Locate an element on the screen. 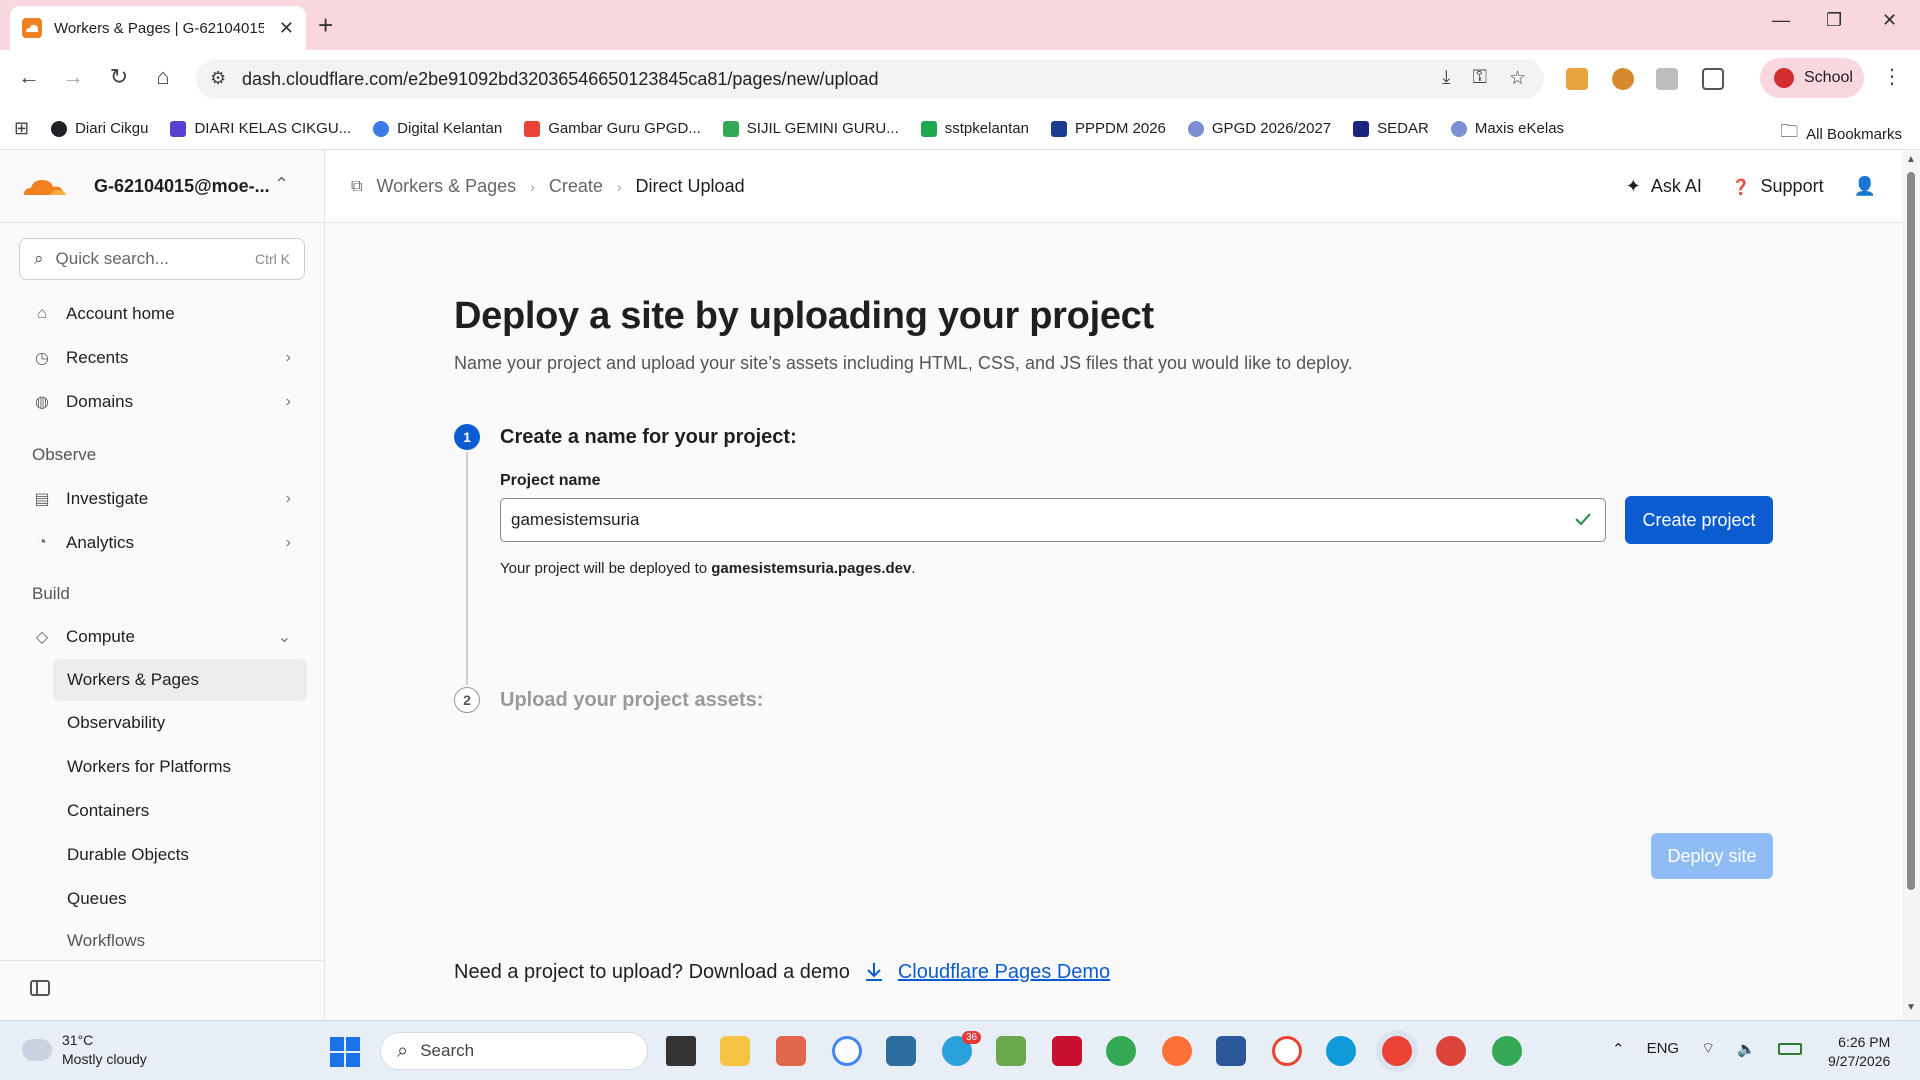 The image size is (1920, 1080). breadcrumb-workers-pages: Workers & Pages is located at coordinates (446, 186).